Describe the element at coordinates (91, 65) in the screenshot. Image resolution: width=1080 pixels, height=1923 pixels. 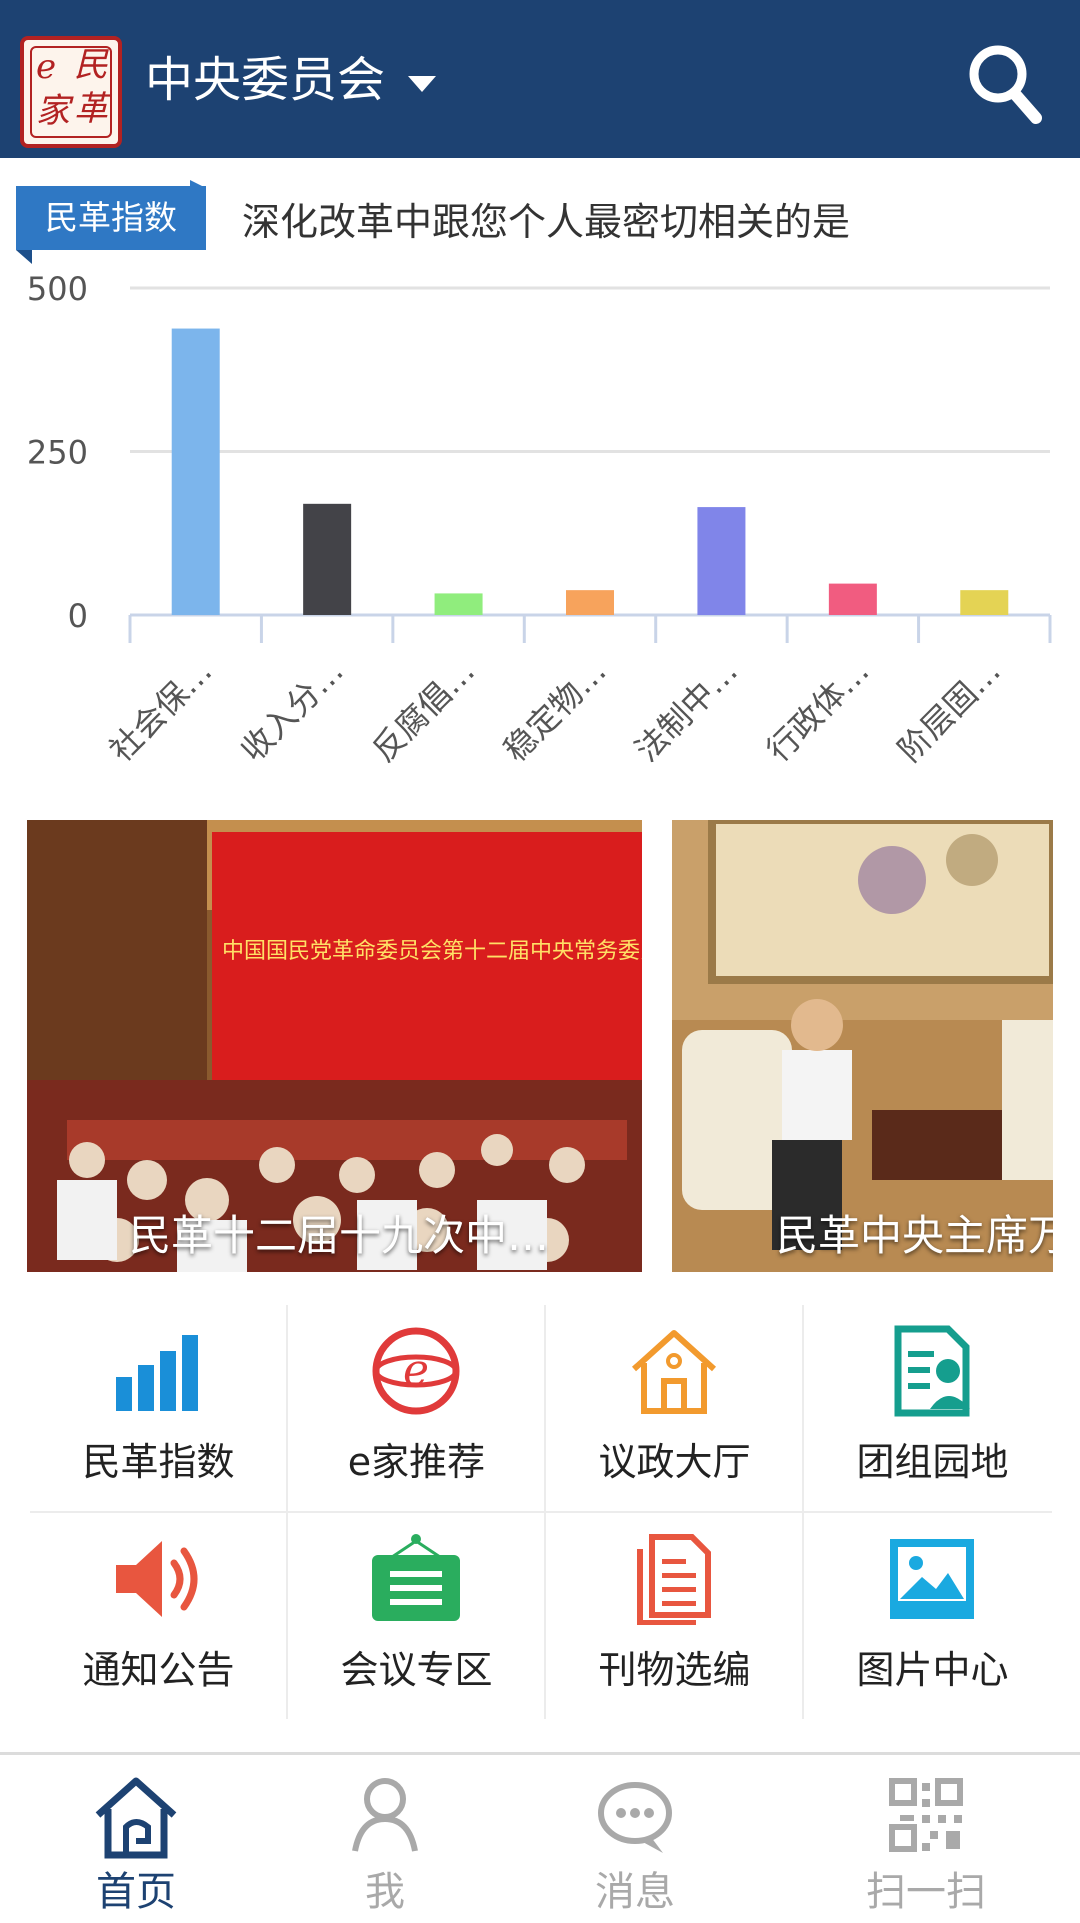
I see `logo-char: 民` at that location.